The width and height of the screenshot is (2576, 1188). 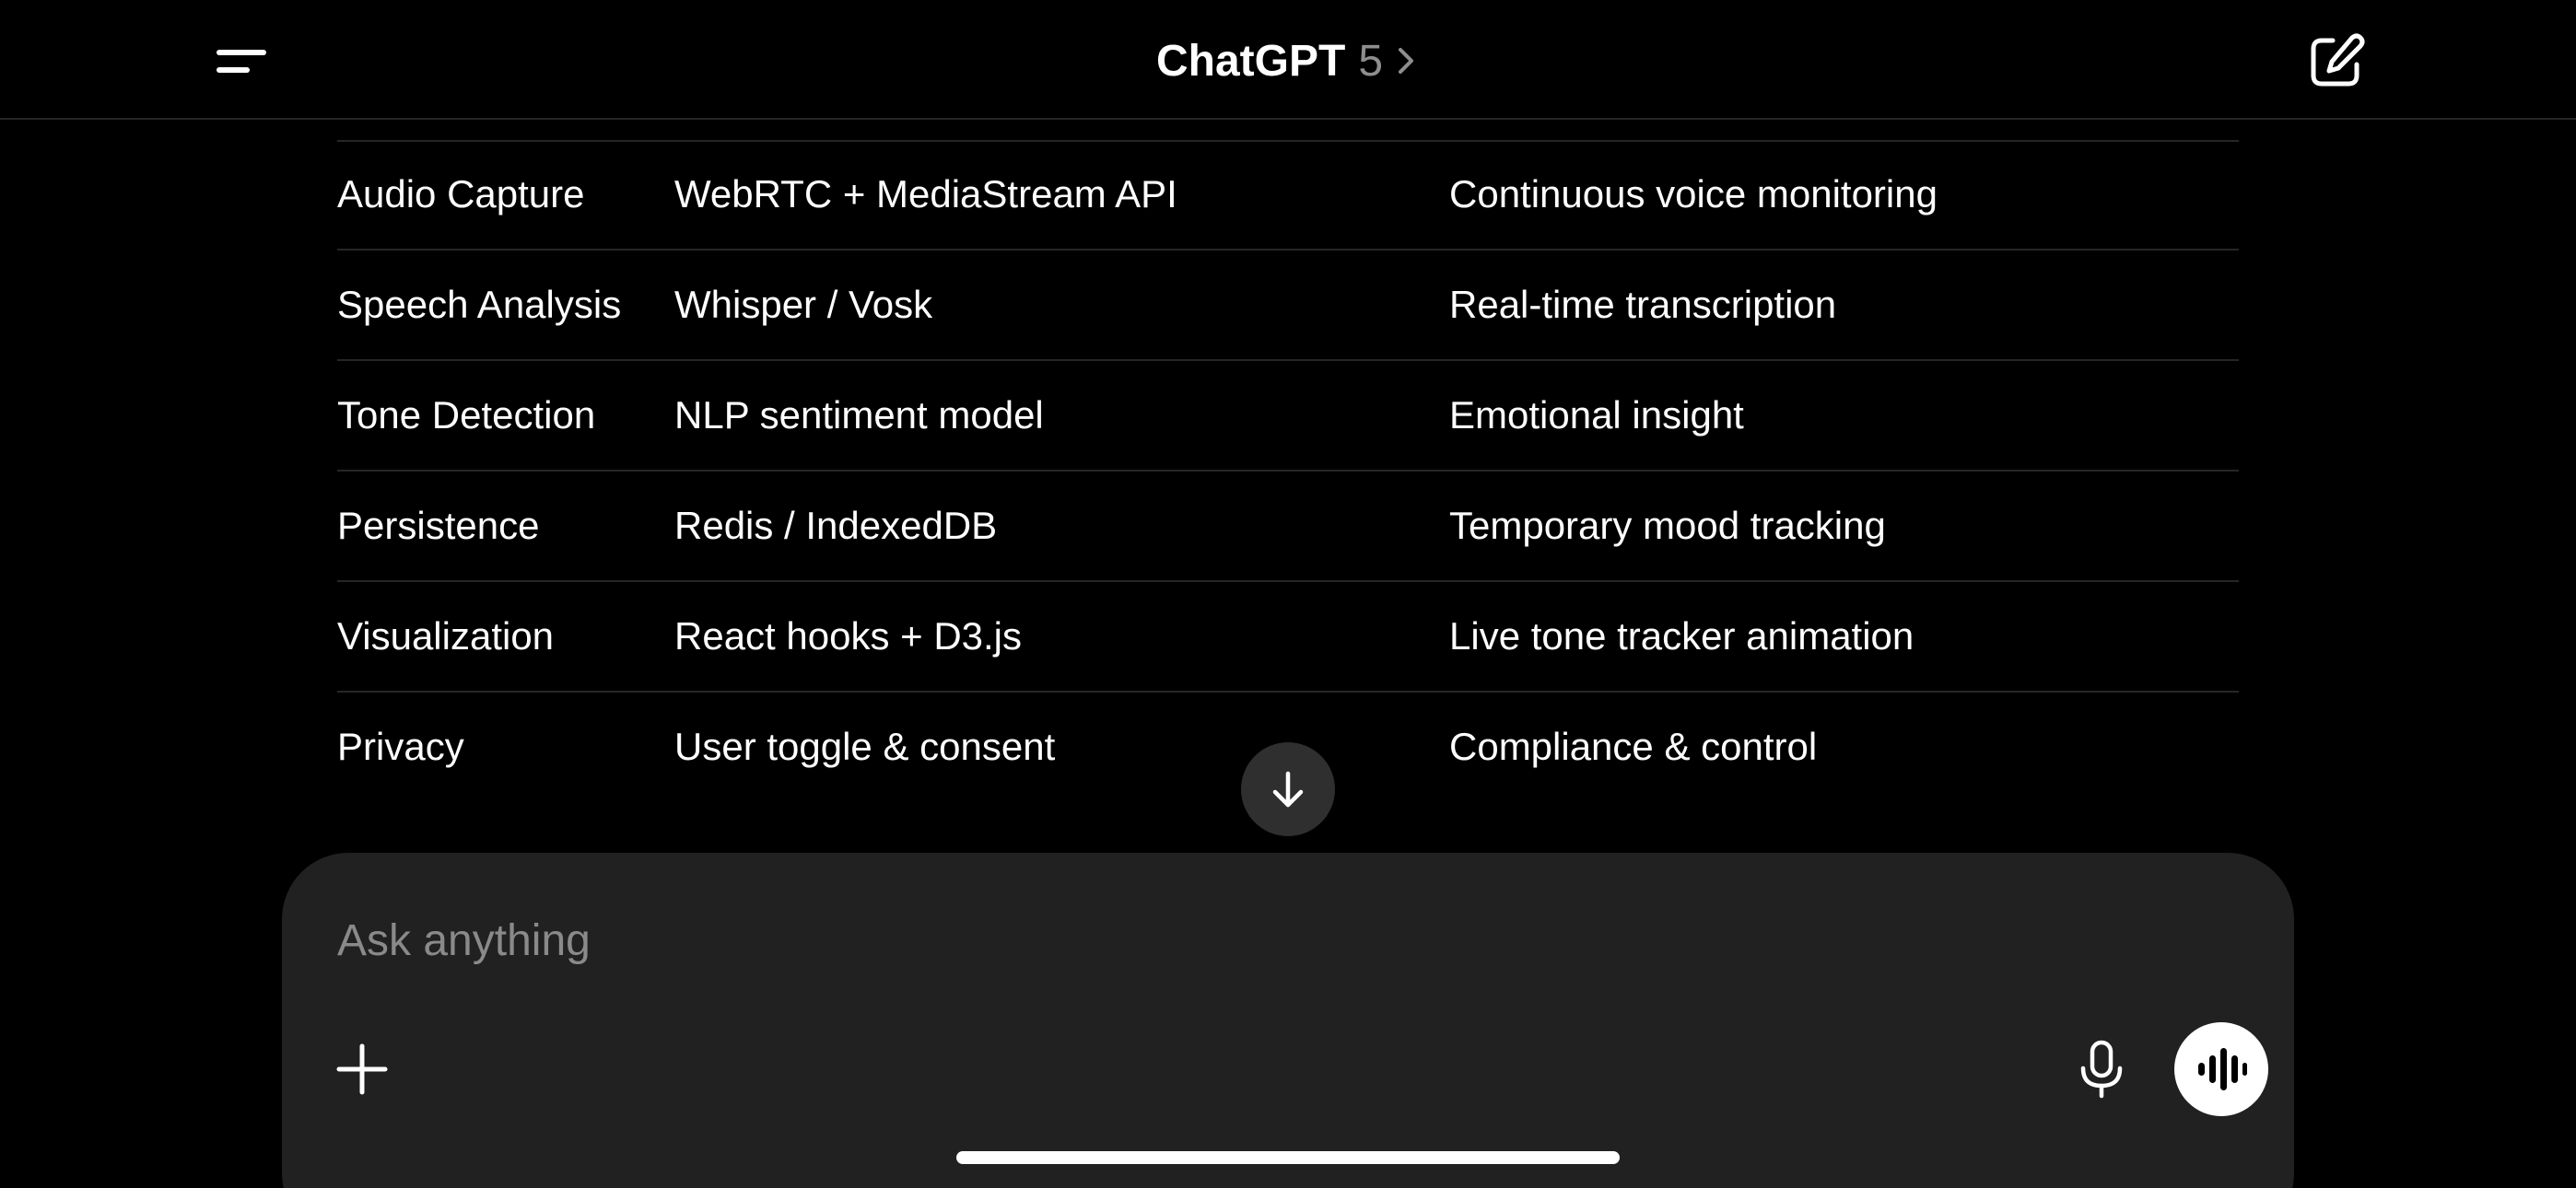 What do you see at coordinates (461, 193) in the screenshot?
I see `table-cell-component: Audio Capture` at bounding box center [461, 193].